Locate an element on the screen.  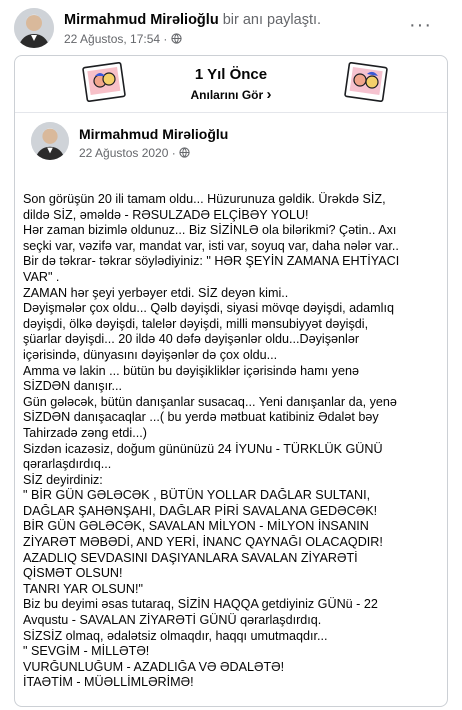
post-text-line: VURĞUNLUĞUM - AZADLIĞA VƏ ƏDALƏTƏ! is located at coordinates (154, 666).